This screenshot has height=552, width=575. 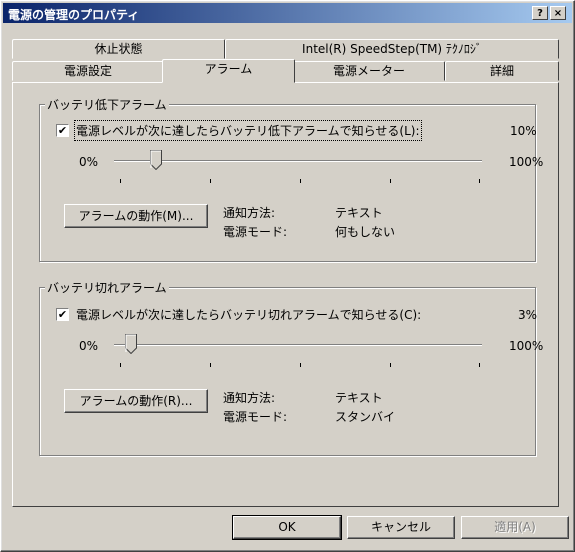 What do you see at coordinates (249, 213) in the screenshot?
I see `low-battery-notify-label: 通知方法:` at bounding box center [249, 213].